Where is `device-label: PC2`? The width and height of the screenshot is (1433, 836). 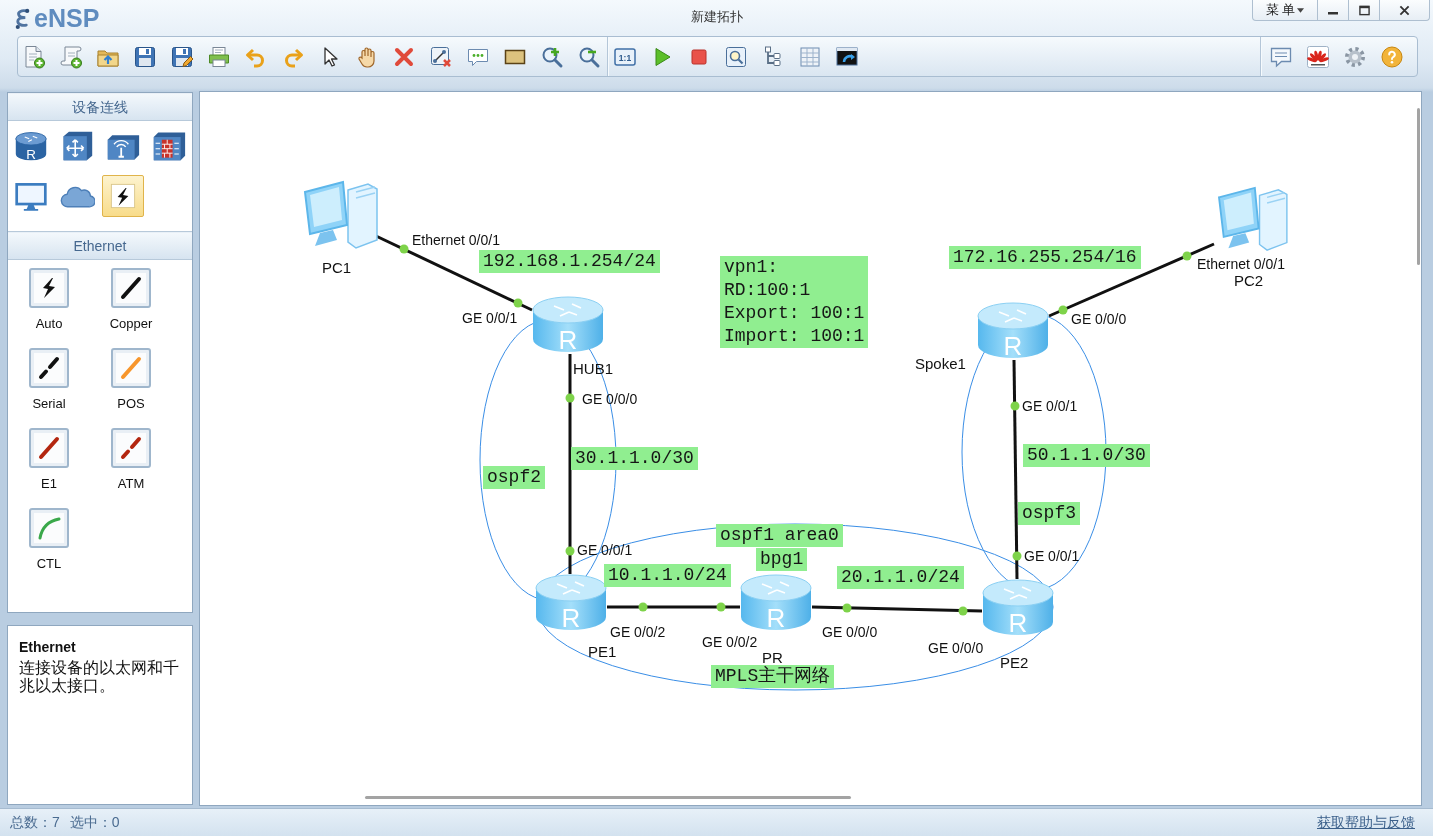 device-label: PC2 is located at coordinates (1249, 281).